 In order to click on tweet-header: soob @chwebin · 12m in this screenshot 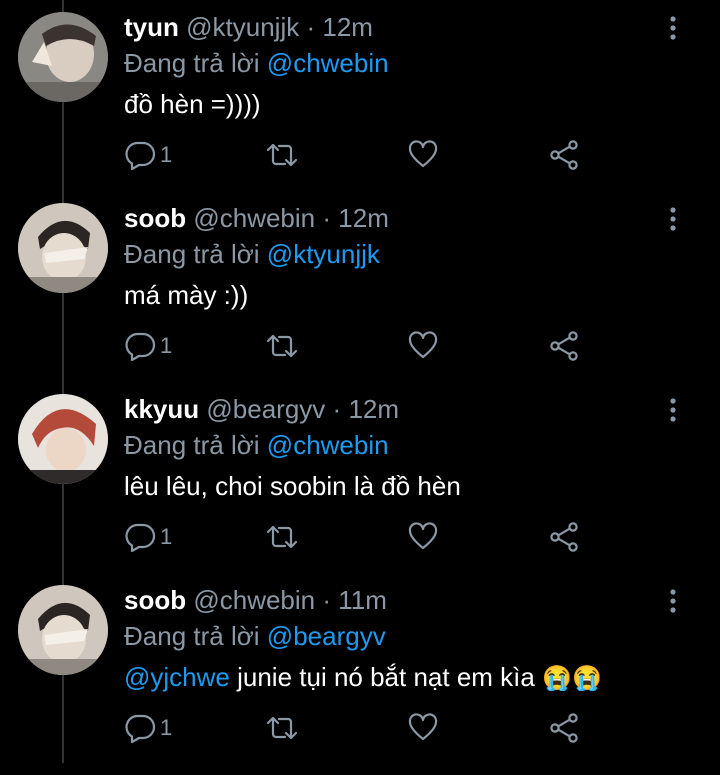, I will do `click(256, 218)`.